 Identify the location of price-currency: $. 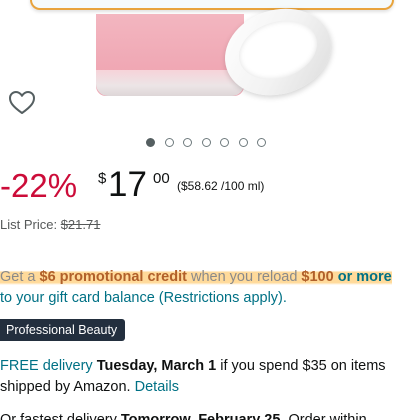
(102, 178).